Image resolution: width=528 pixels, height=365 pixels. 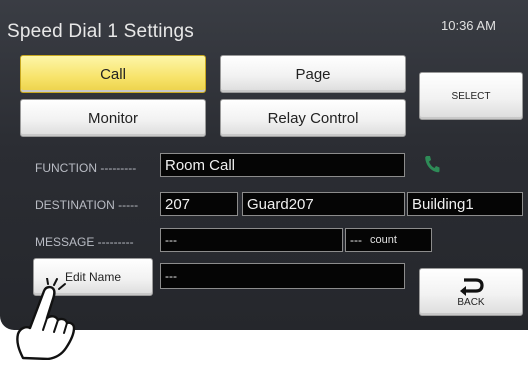 I want to click on select-button: SELECT, so click(x=471, y=96).